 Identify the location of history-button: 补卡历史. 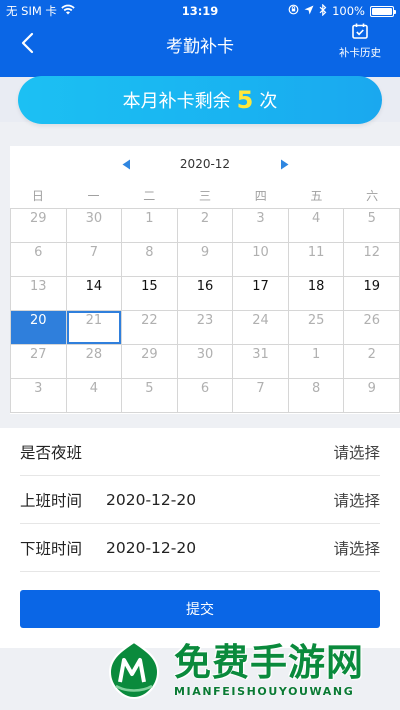
(360, 41).